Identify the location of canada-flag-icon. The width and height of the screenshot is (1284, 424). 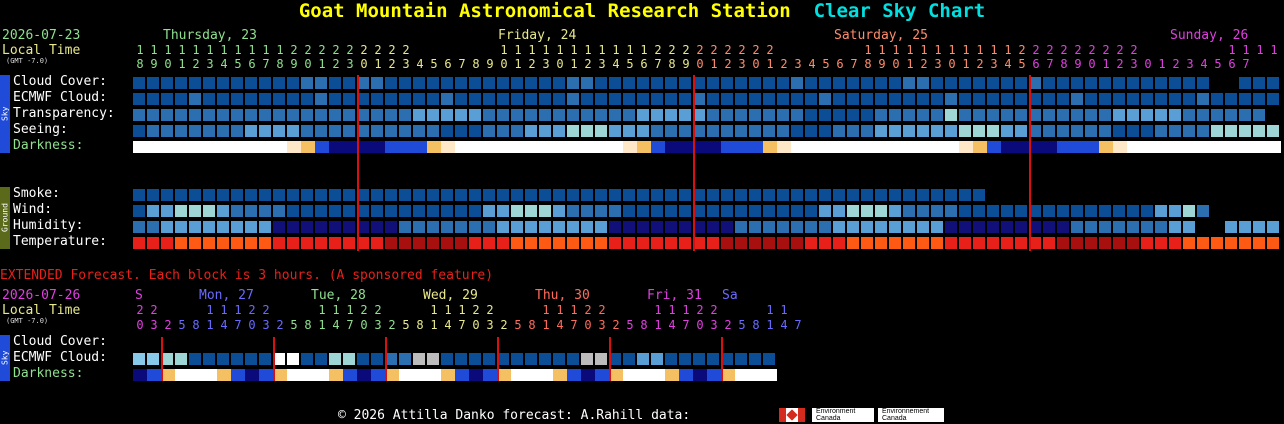
(792, 415).